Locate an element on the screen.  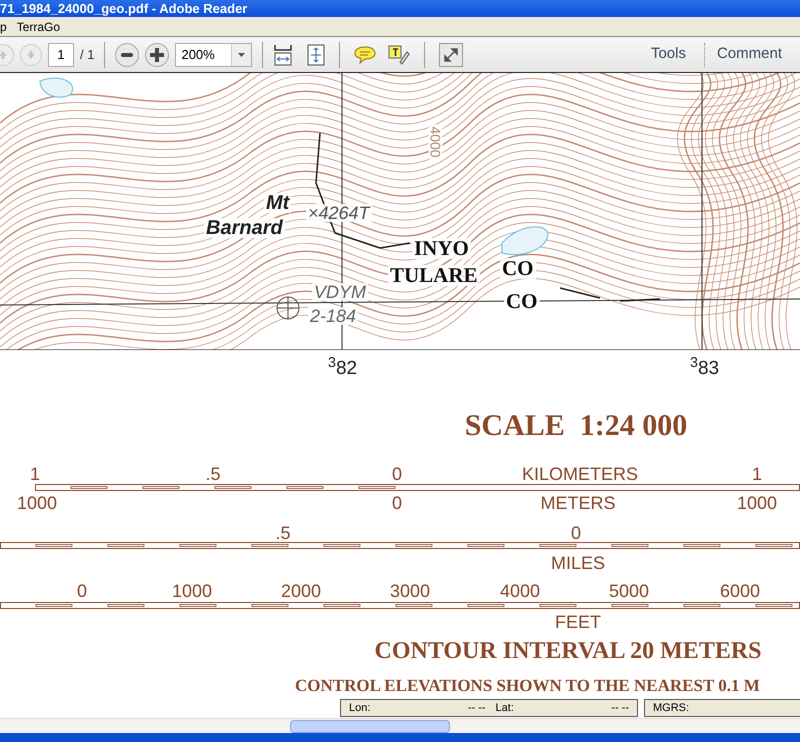
map-label: Barnard is located at coordinates (244, 228).